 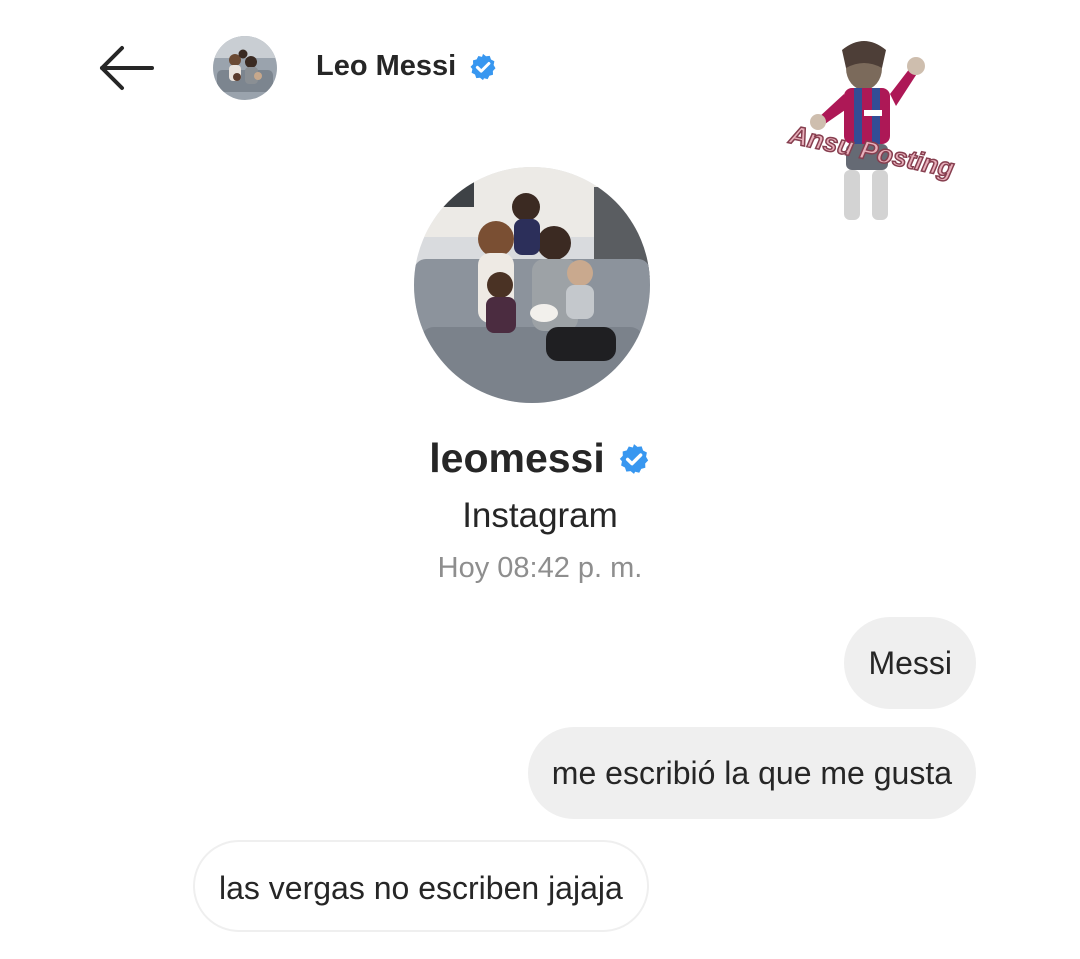 I want to click on profile-username-row: leomessi, so click(x=540, y=458).